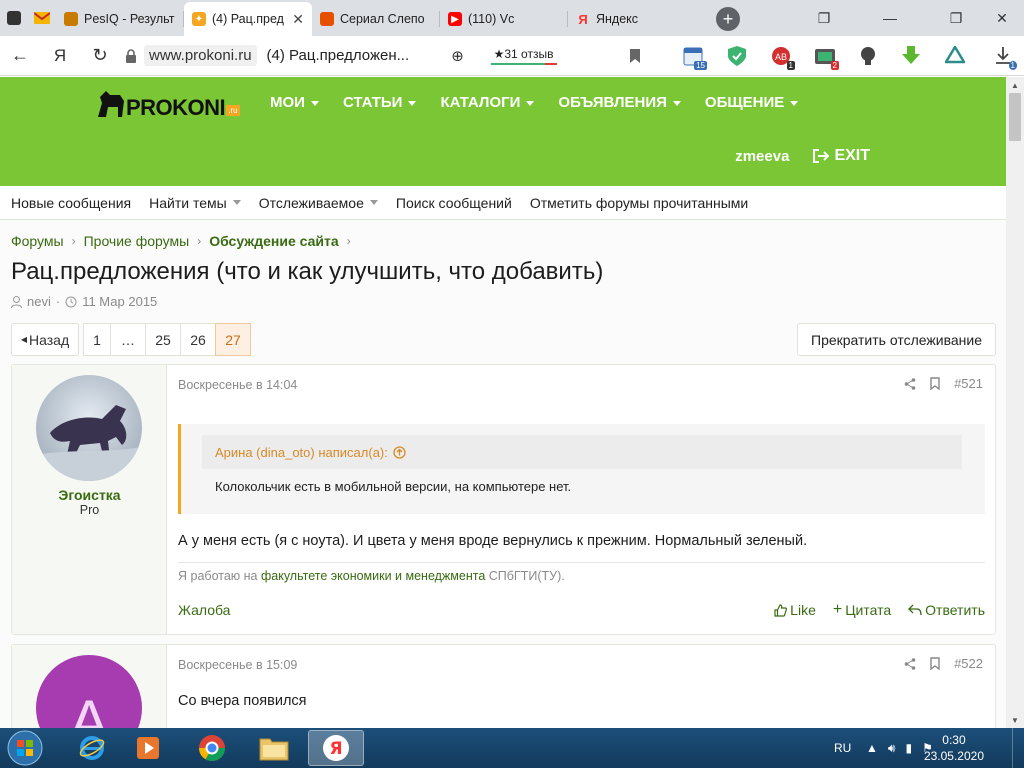 This screenshot has height=768, width=1024. What do you see at coordinates (39, 301) in the screenshot?
I see `thread-author: nevi` at bounding box center [39, 301].